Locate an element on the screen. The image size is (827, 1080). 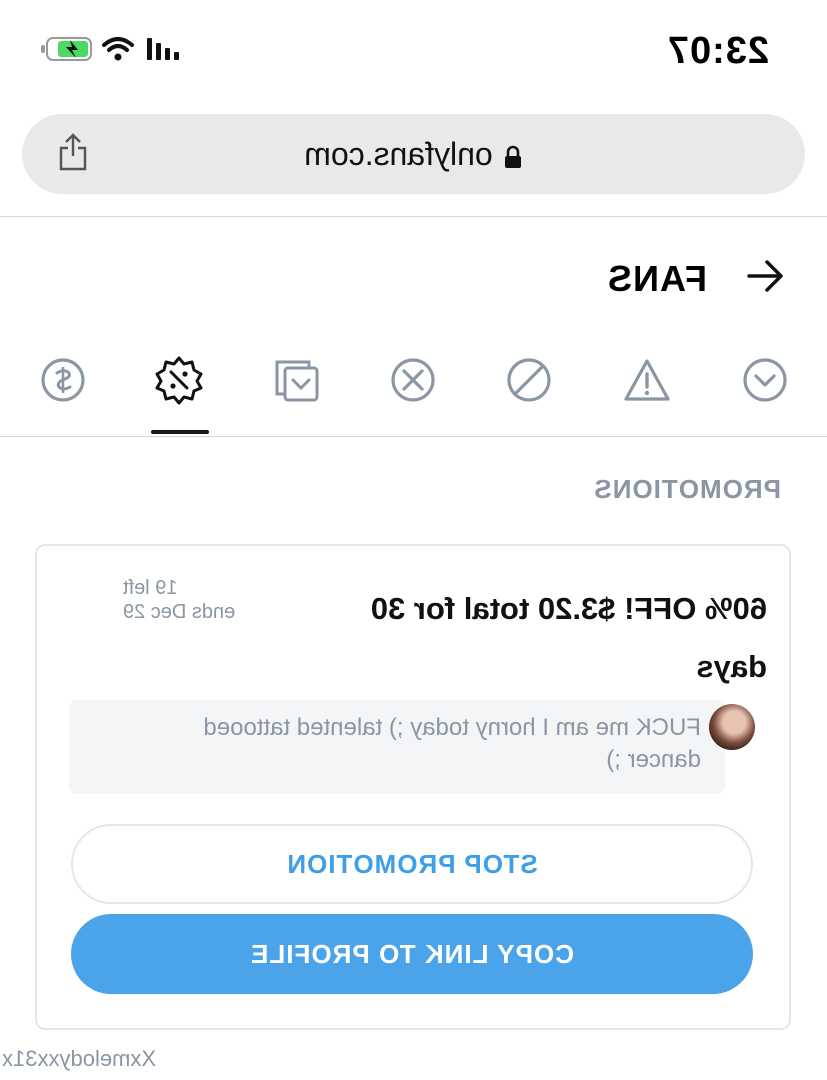
tab-collections is located at coordinates (297, 380).